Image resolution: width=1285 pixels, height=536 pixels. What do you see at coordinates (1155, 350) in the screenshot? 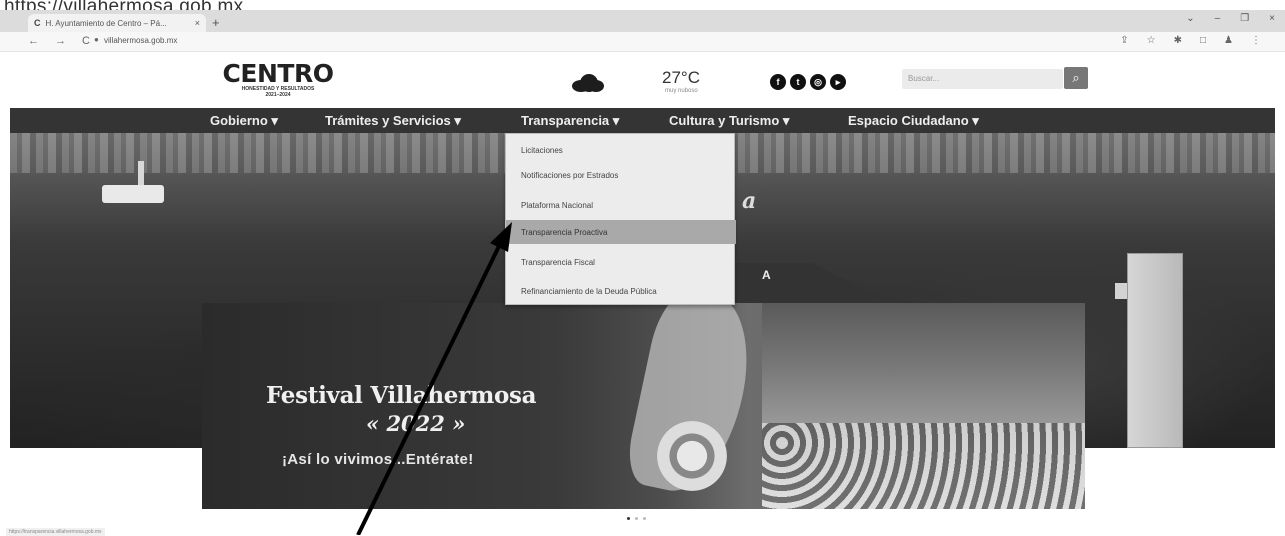
I see `tower-shape` at bounding box center [1155, 350].